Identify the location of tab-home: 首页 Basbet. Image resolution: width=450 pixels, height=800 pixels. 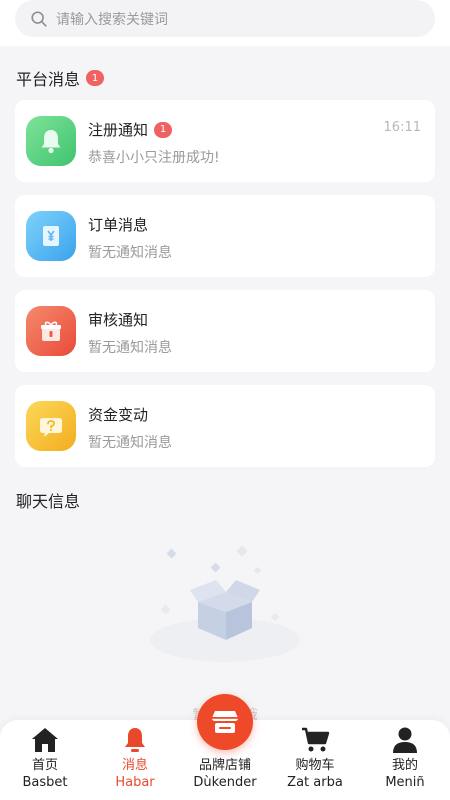
(45, 760).